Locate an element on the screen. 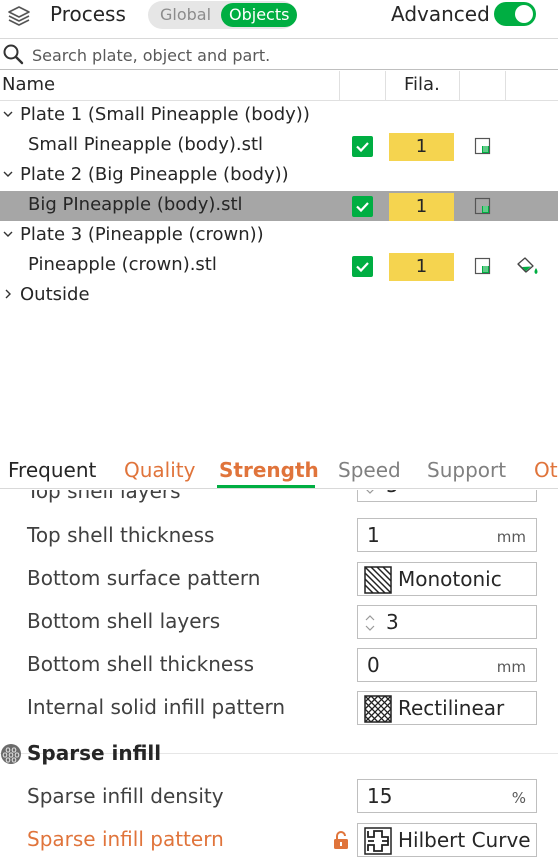  tree-row-object: Small Pineapple (body).stl 1 is located at coordinates (279, 146).